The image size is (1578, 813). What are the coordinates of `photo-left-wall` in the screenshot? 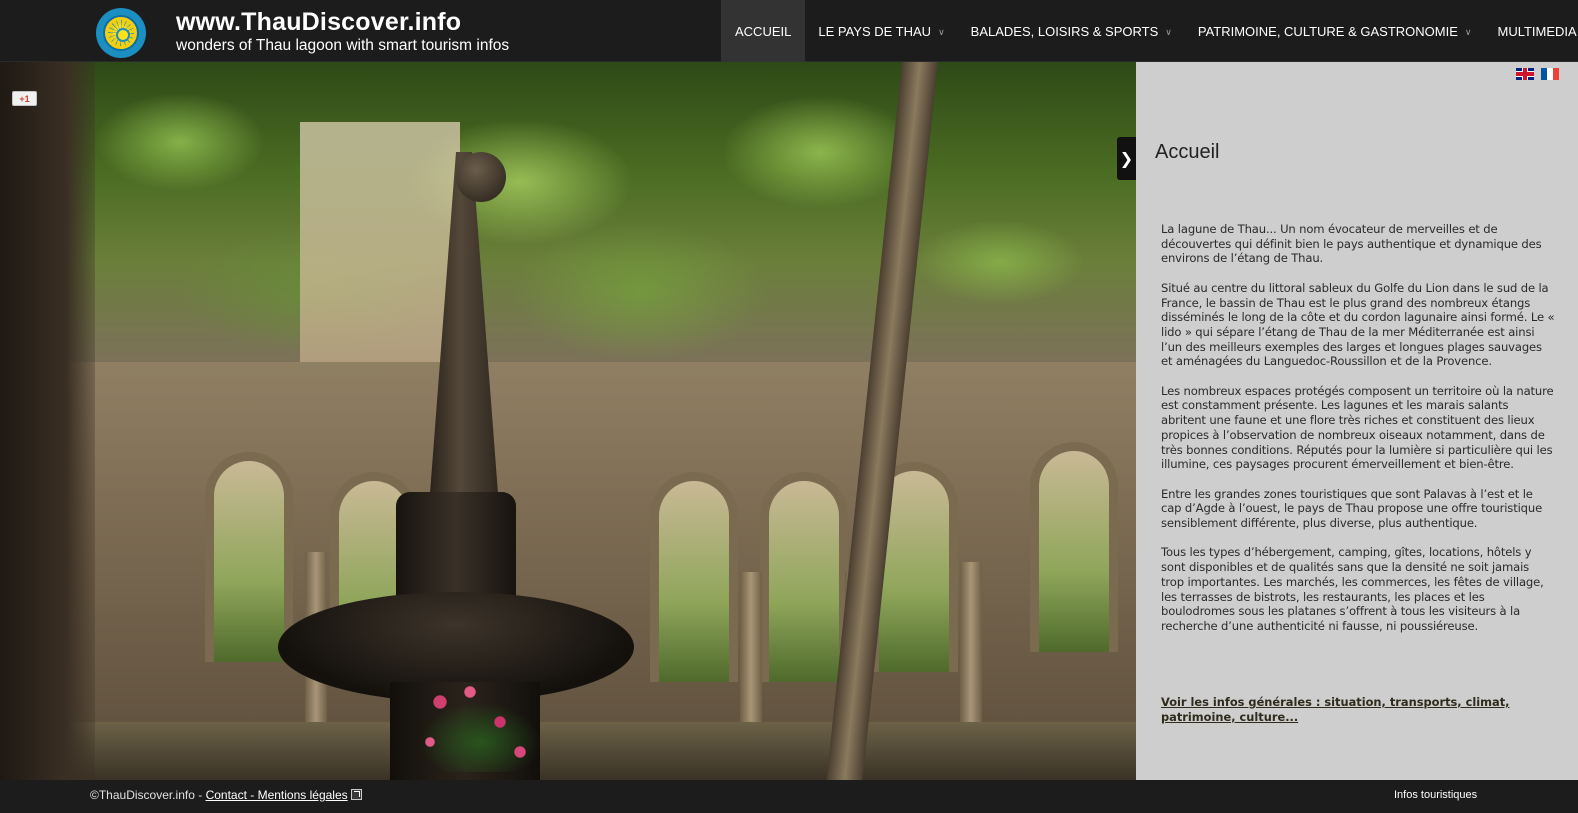 It's located at (47, 421).